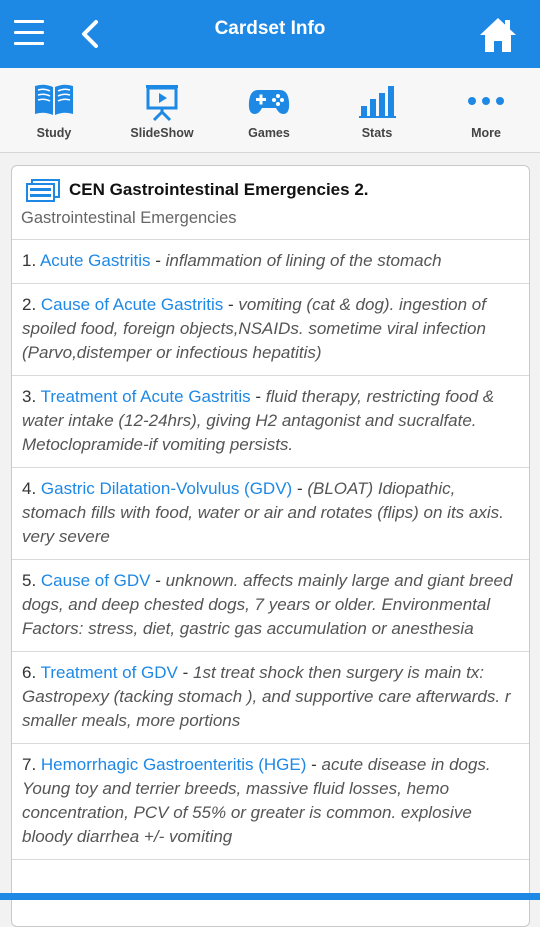 This screenshot has height=927, width=540. I want to click on slideshow-button: SlideShow, so click(162, 110).